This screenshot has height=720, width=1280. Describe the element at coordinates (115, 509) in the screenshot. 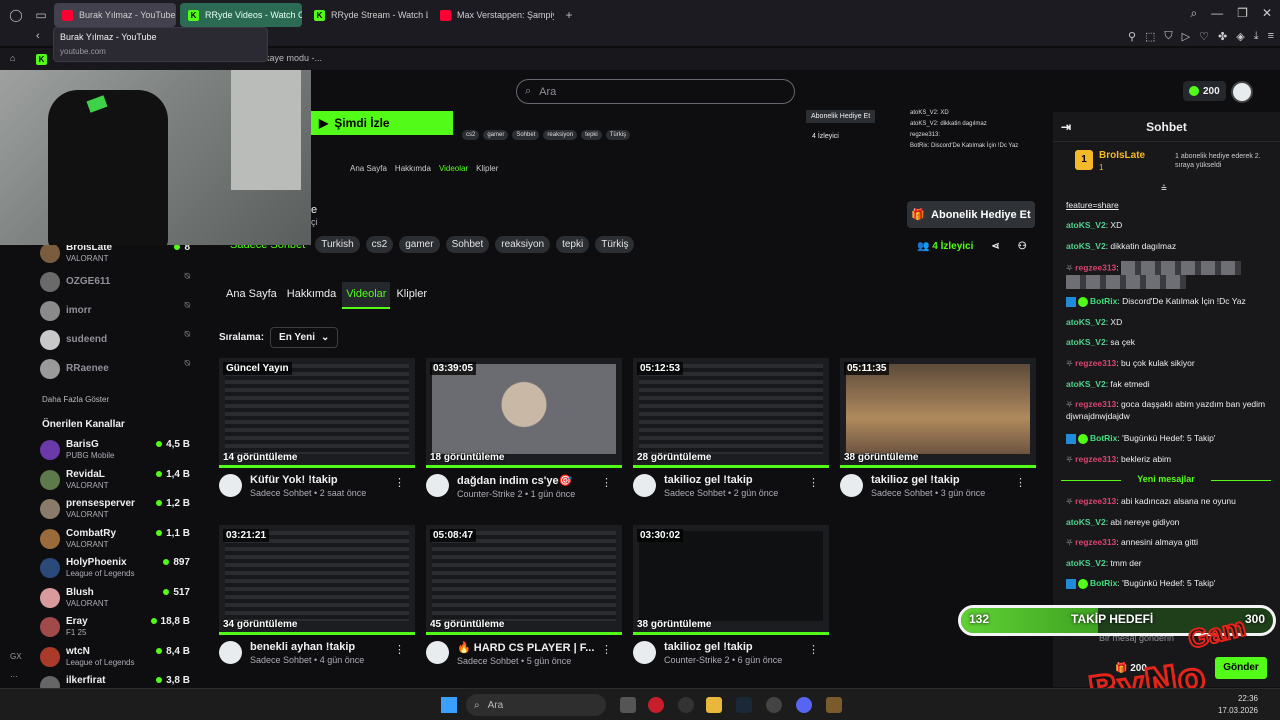

I see `recommended-channel: prensesperver VALORANT 1,2 B` at that location.